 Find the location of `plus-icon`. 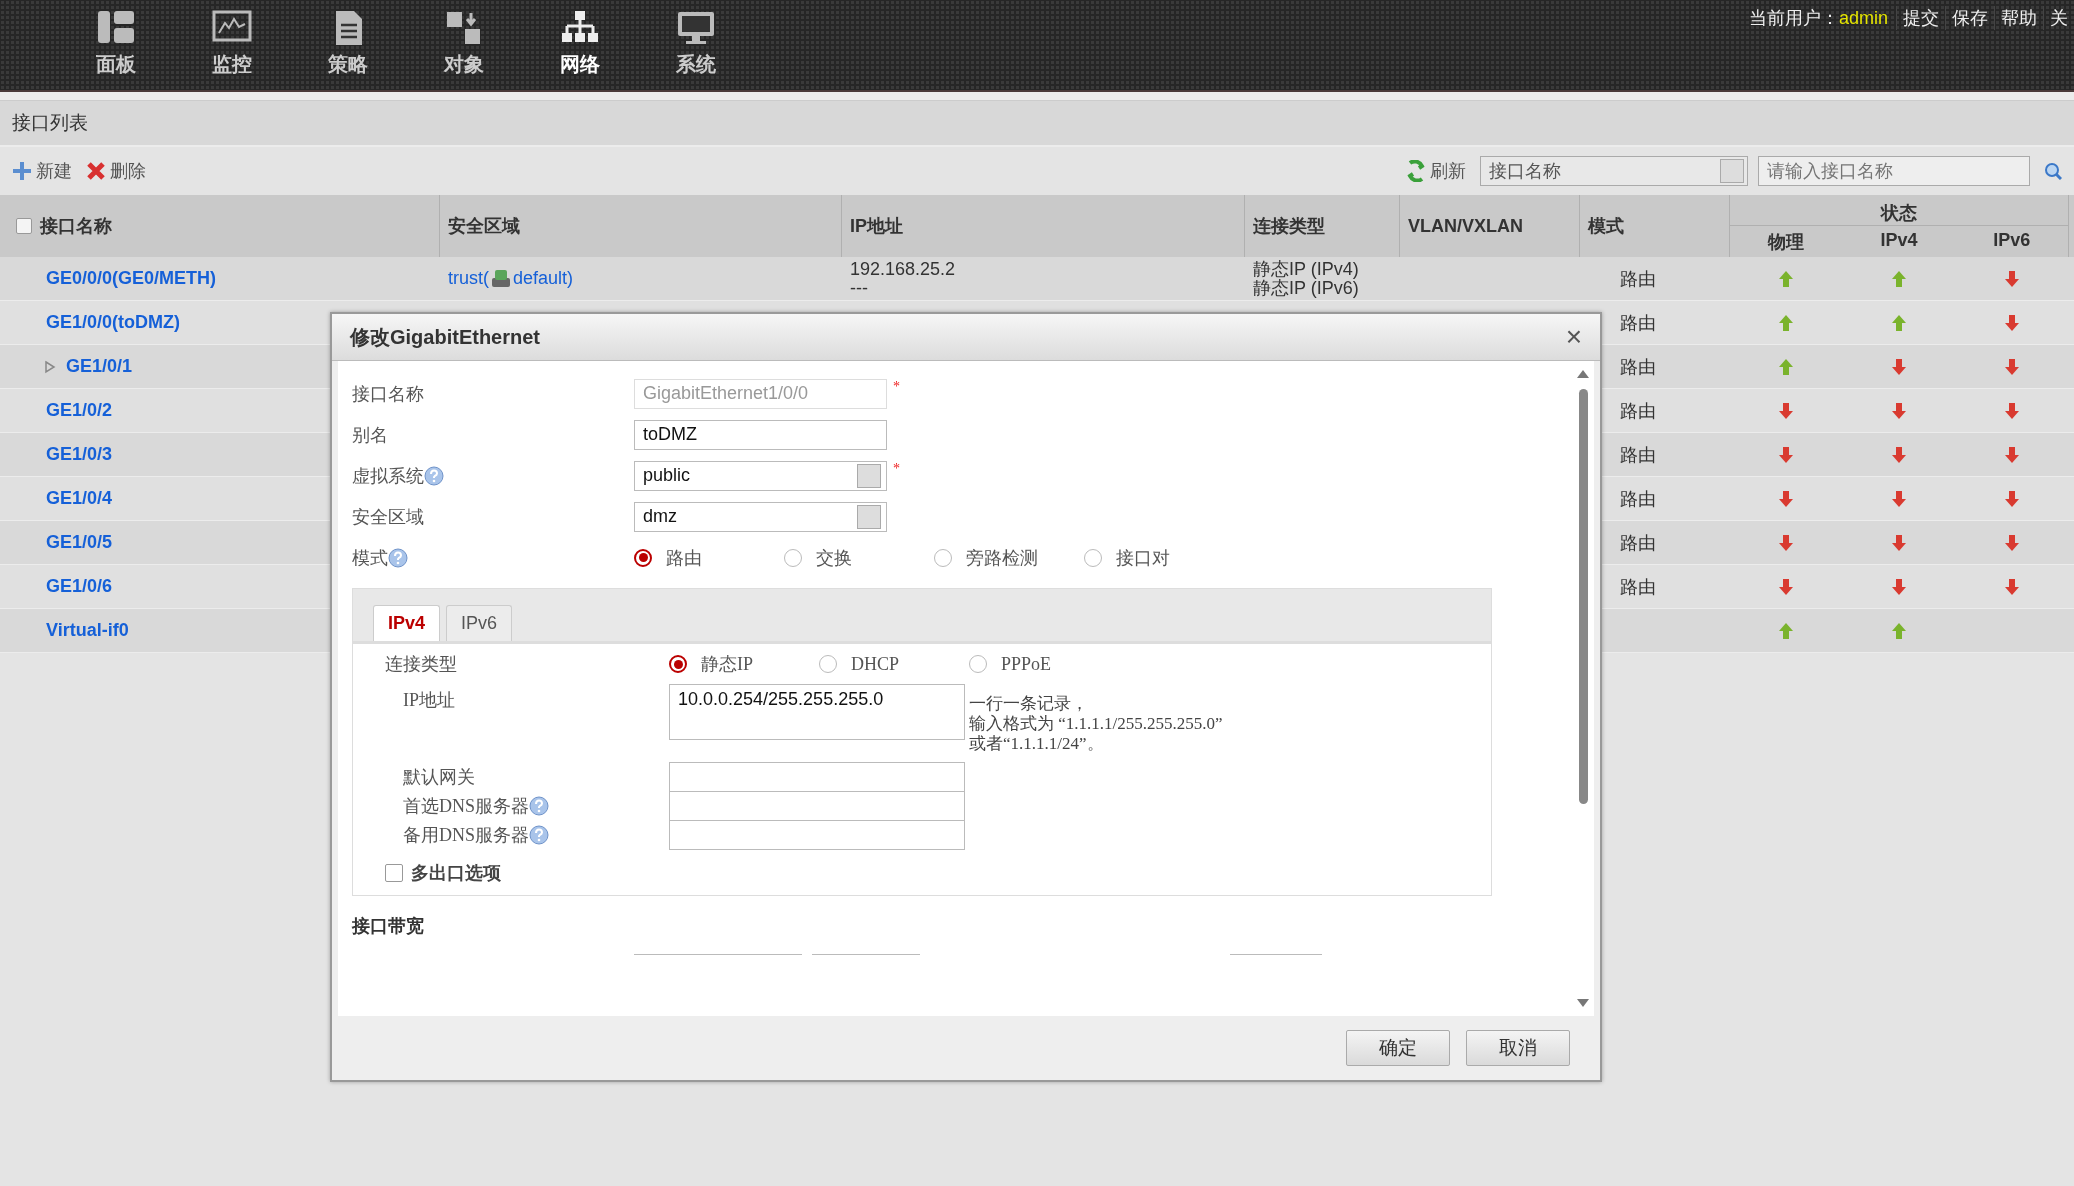

plus-icon is located at coordinates (22, 171).